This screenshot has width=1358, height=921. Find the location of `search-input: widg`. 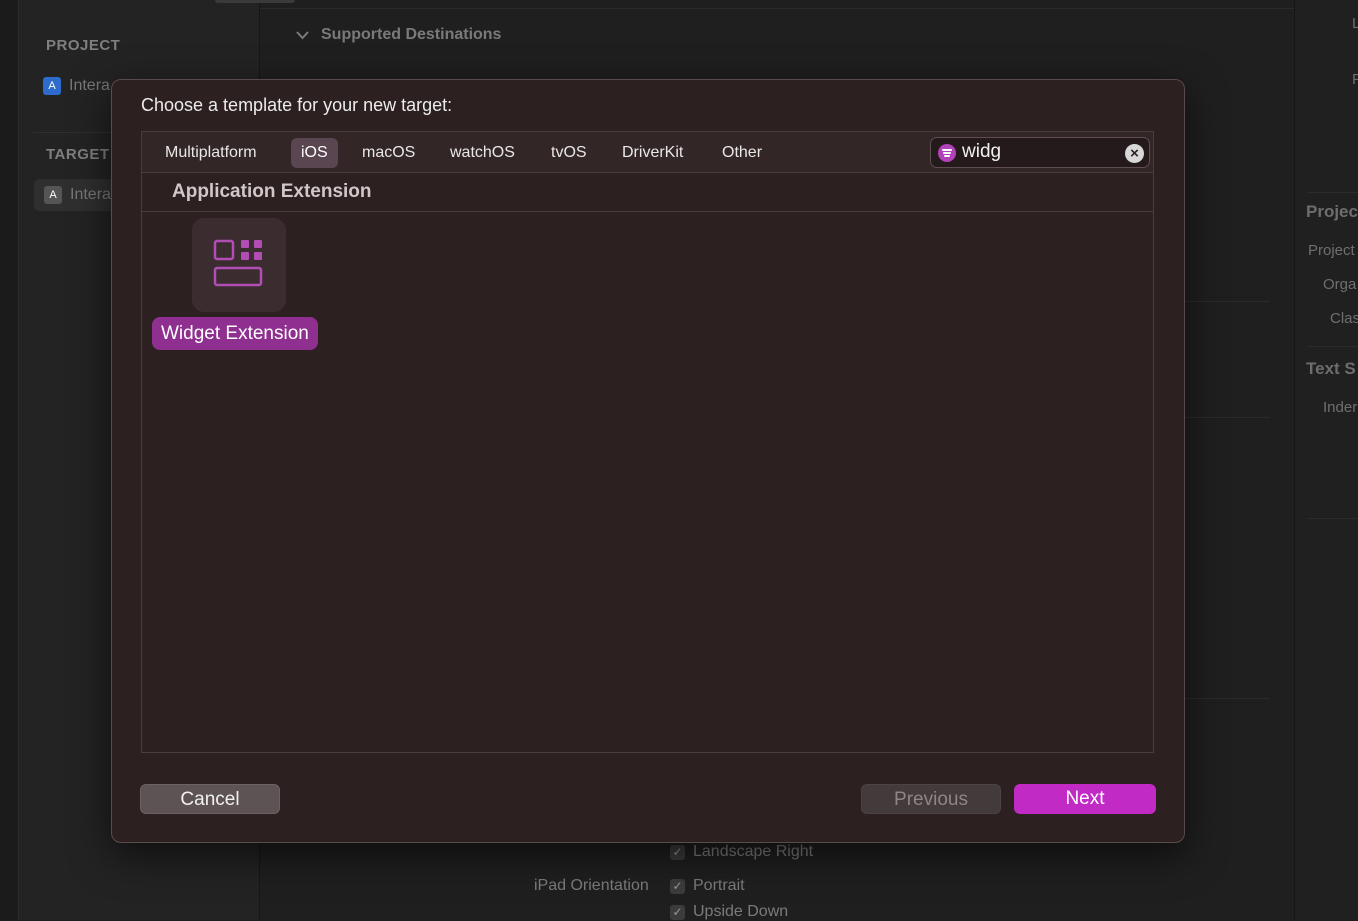

search-input: widg is located at coordinates (981, 152).